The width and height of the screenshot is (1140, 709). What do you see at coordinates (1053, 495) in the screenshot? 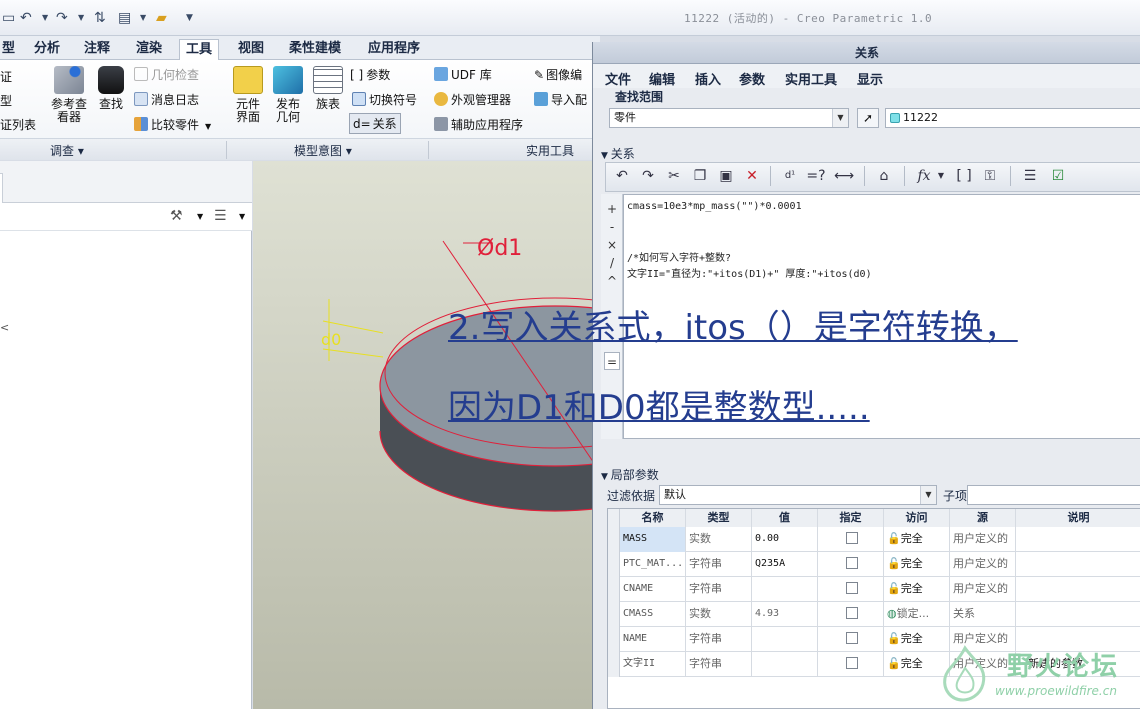
I see `subitem-field` at bounding box center [1053, 495].